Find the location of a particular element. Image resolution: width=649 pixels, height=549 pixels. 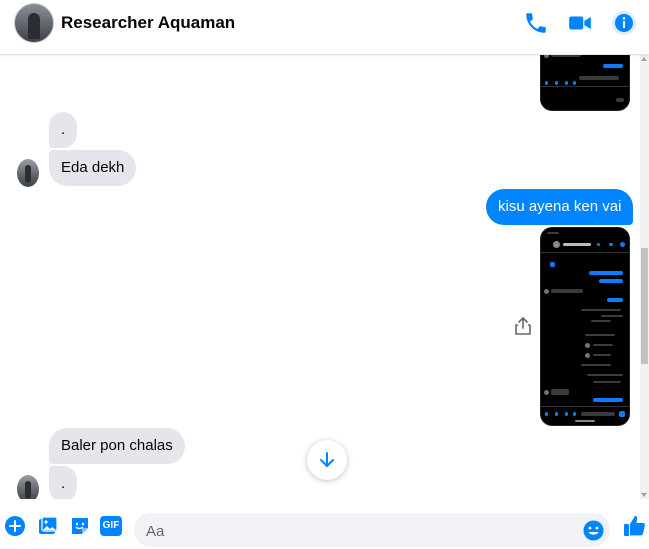

scroll-up-arrow is located at coordinates (644, 59).